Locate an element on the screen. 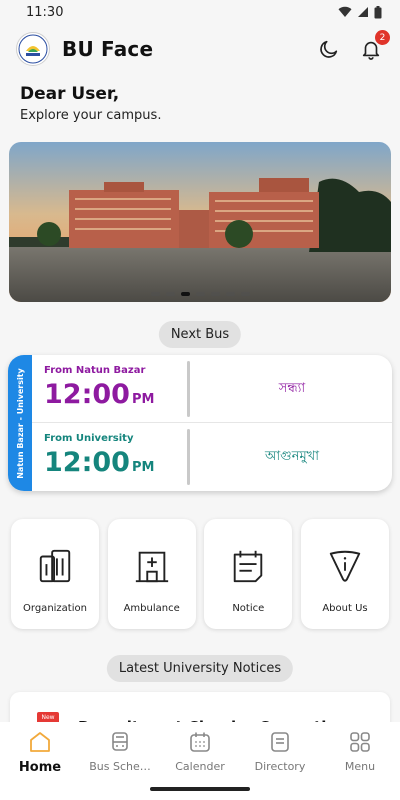 This screenshot has width=400, height=800. calendar-notice-icon is located at coordinates (248, 566).